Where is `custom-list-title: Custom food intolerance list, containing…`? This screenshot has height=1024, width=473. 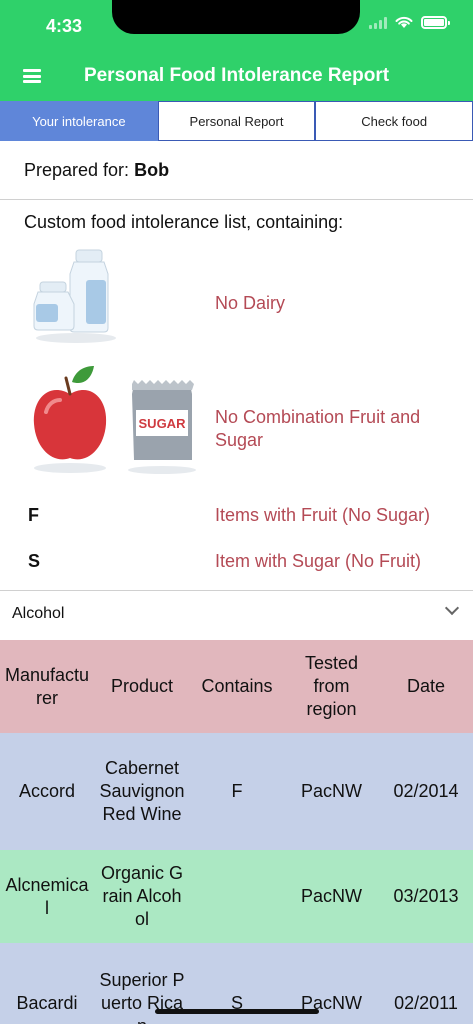
custom-list-title: Custom food intolerance list, containing… is located at coordinates (184, 222).